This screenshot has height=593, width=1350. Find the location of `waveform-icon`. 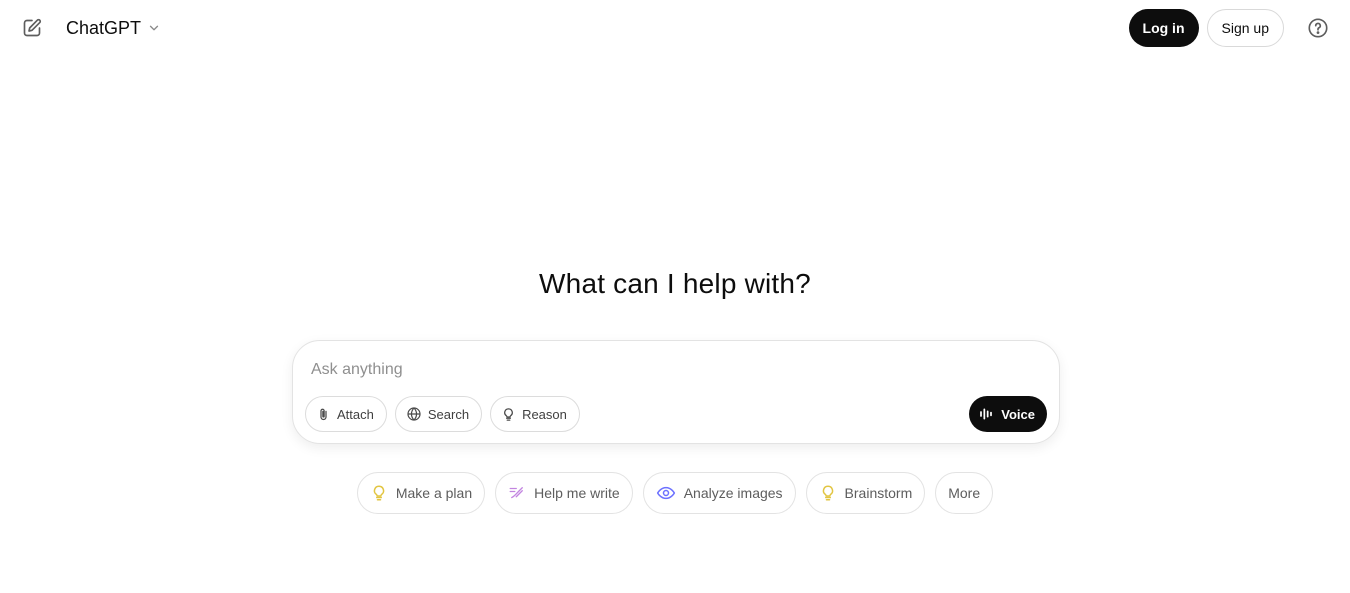

waveform-icon is located at coordinates (987, 414).